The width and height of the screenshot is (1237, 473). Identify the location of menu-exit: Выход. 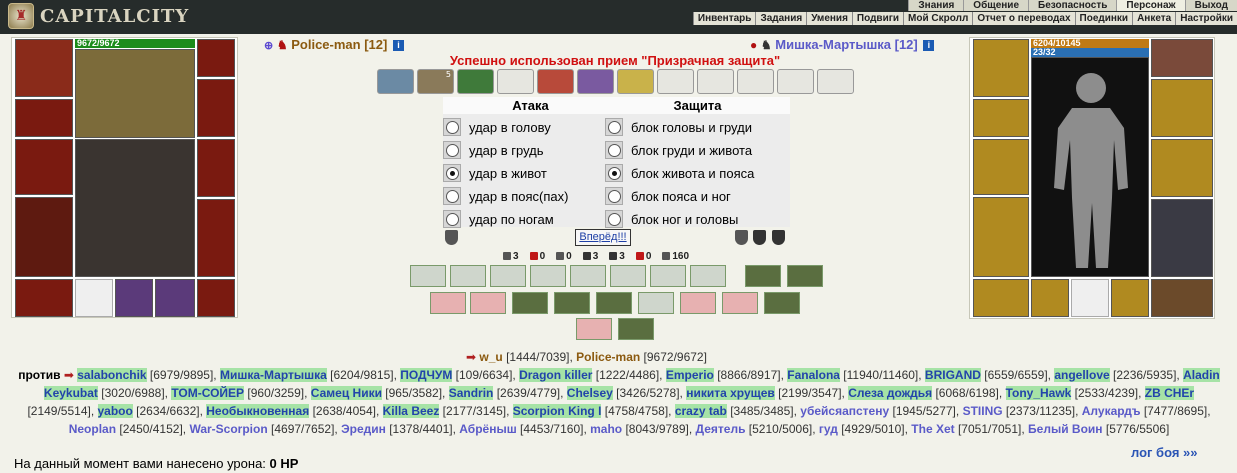
(1210, 5).